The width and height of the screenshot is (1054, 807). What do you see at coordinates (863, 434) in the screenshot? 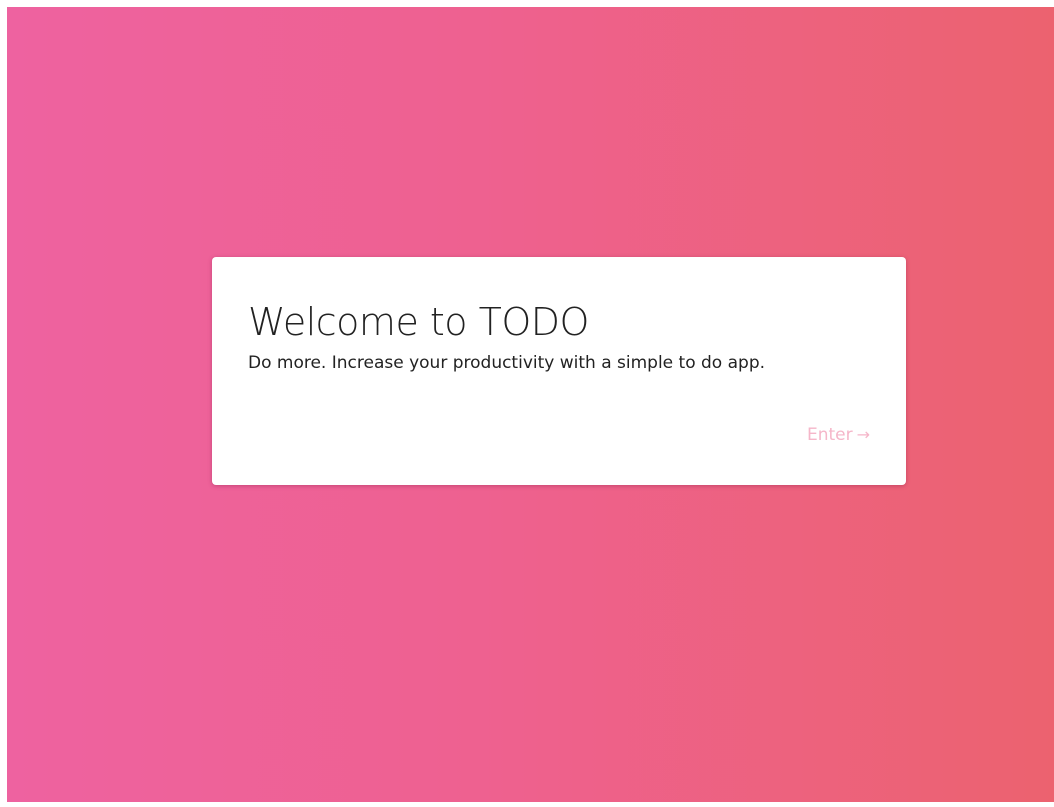
I see `arrow-right-icon: →` at bounding box center [863, 434].